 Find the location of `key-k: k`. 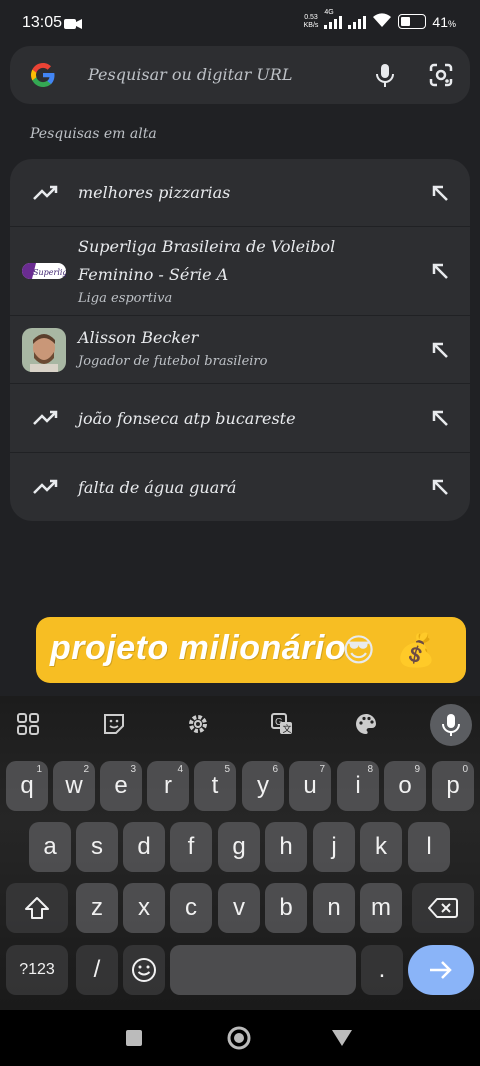

key-k: k is located at coordinates (381, 847).